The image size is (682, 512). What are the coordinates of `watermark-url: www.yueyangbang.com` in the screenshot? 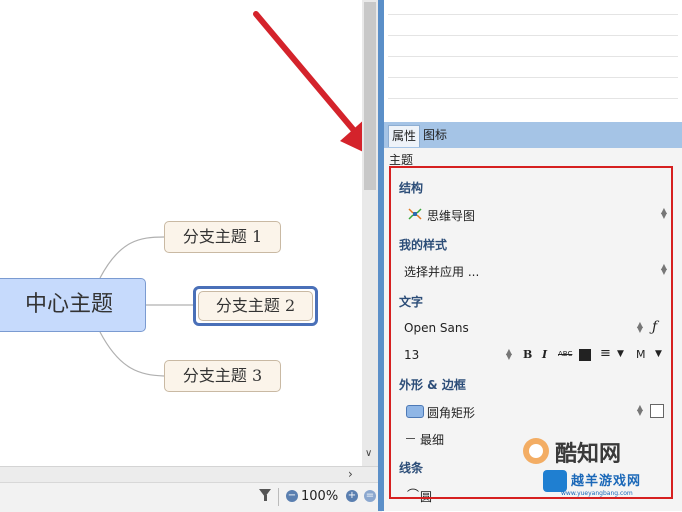 It's located at (597, 493).